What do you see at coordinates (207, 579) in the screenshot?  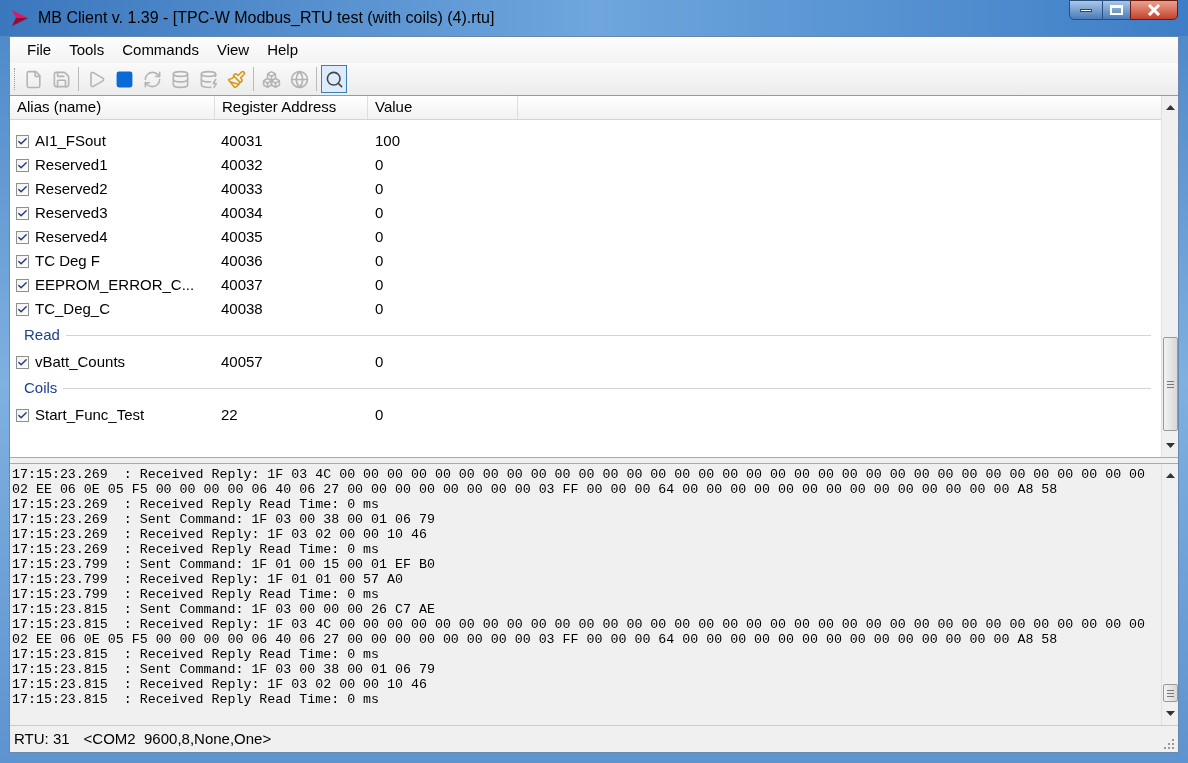 I see `log-line: 17:15:23.799 : Received Reply: 1F 01 01 00 57 A0` at bounding box center [207, 579].